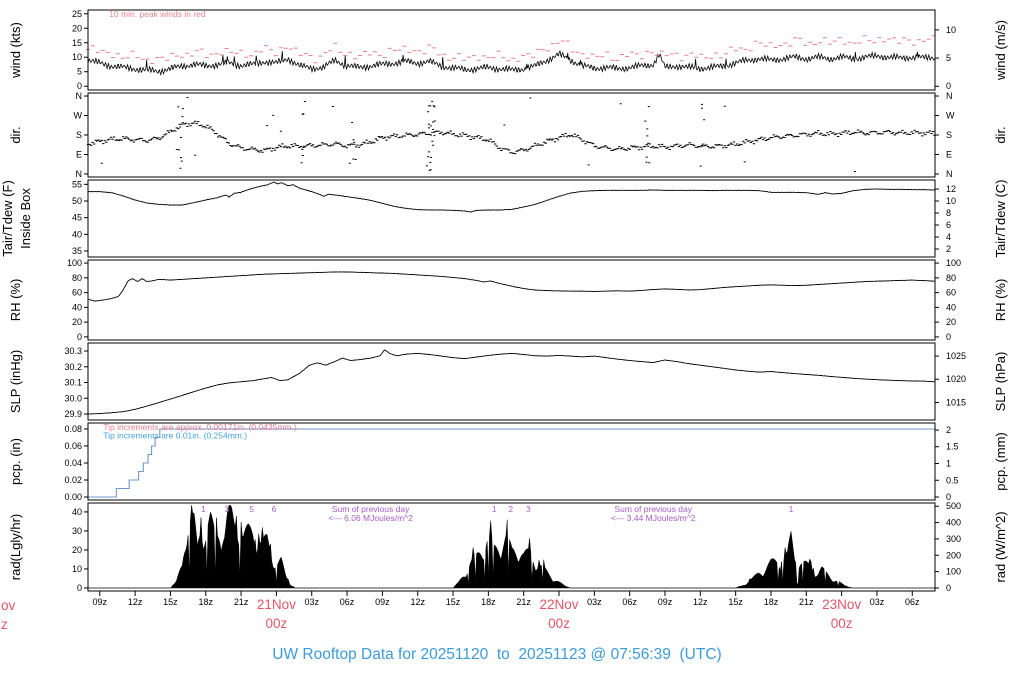 Image resolution: width=1024 pixels, height=700 pixels. I want to click on axis-title-left-dir: dir., so click(15, 134).